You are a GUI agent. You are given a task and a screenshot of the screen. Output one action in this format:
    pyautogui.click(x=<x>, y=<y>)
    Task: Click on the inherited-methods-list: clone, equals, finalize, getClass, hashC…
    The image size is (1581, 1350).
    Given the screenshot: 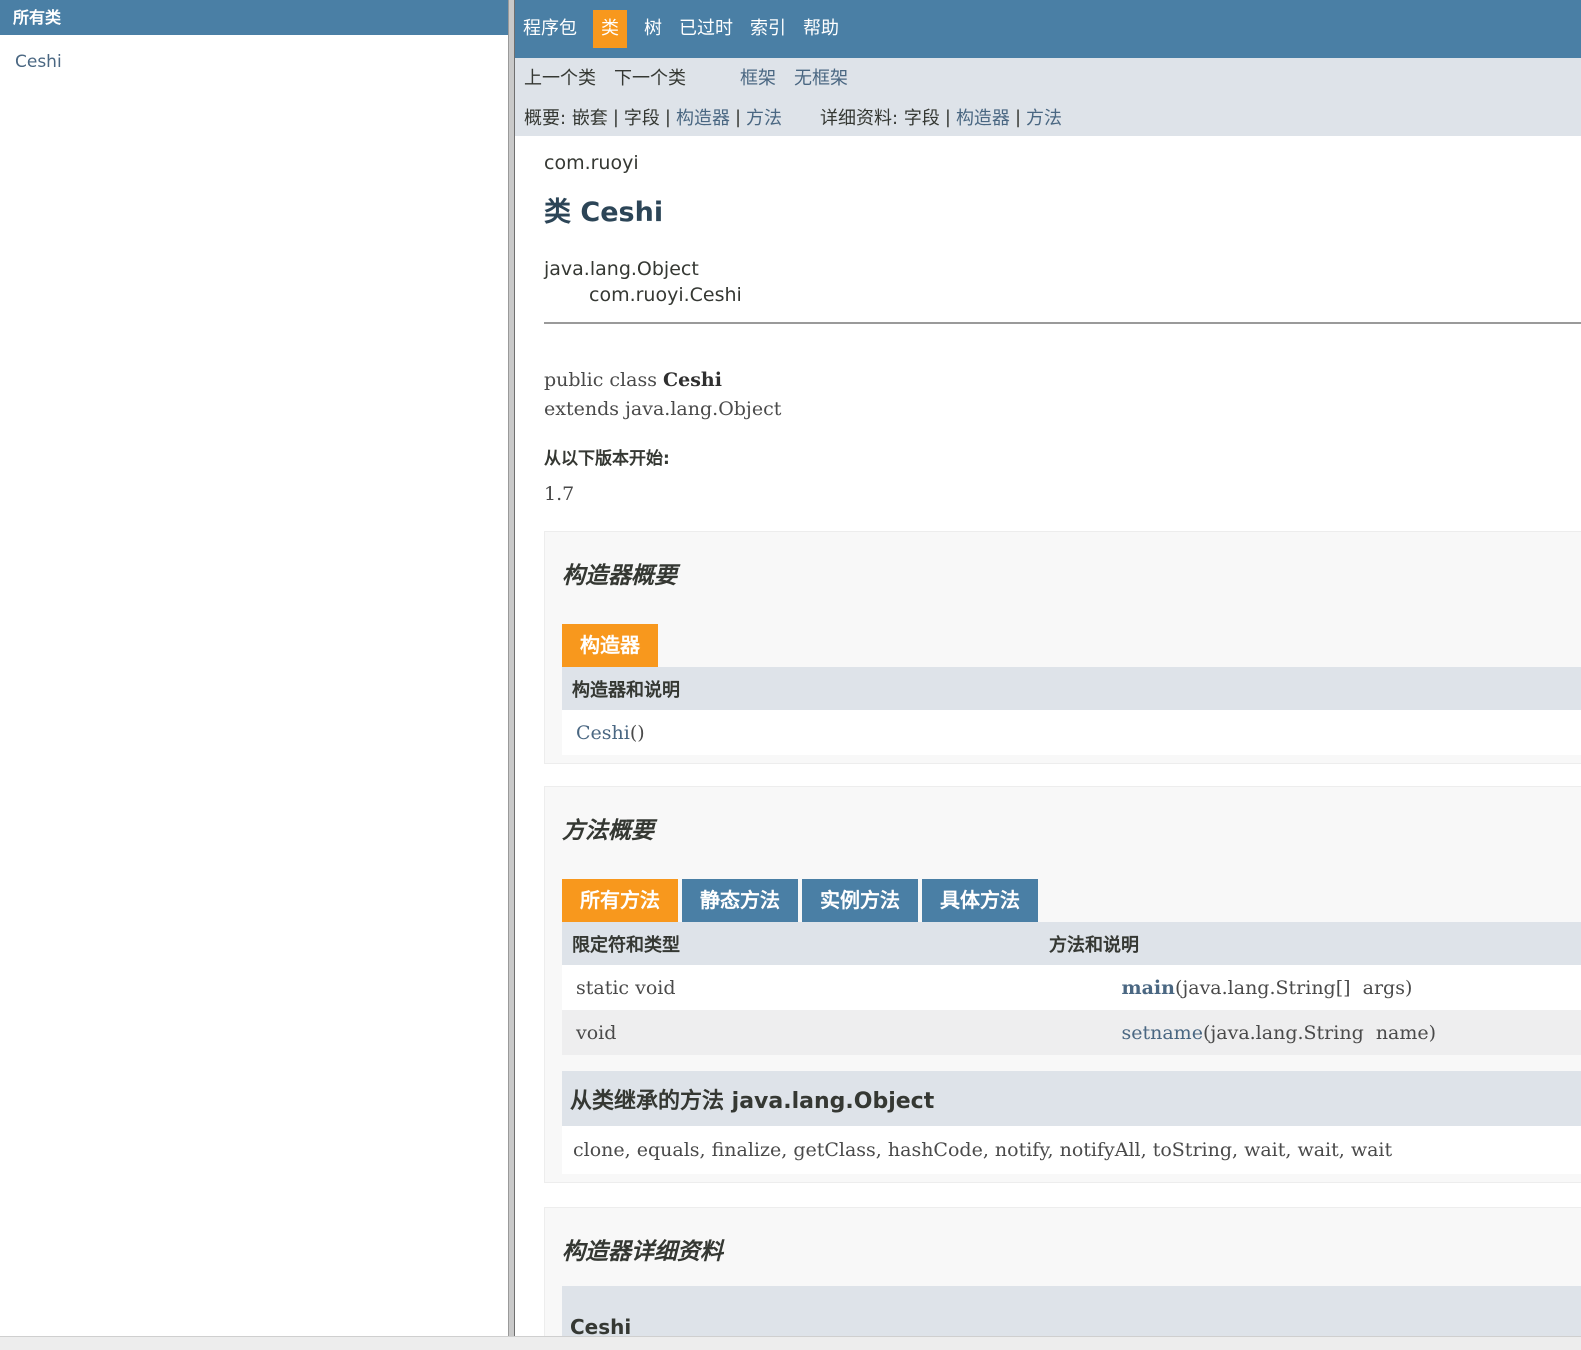 What is the action you would take?
    pyautogui.click(x=1071, y=1150)
    